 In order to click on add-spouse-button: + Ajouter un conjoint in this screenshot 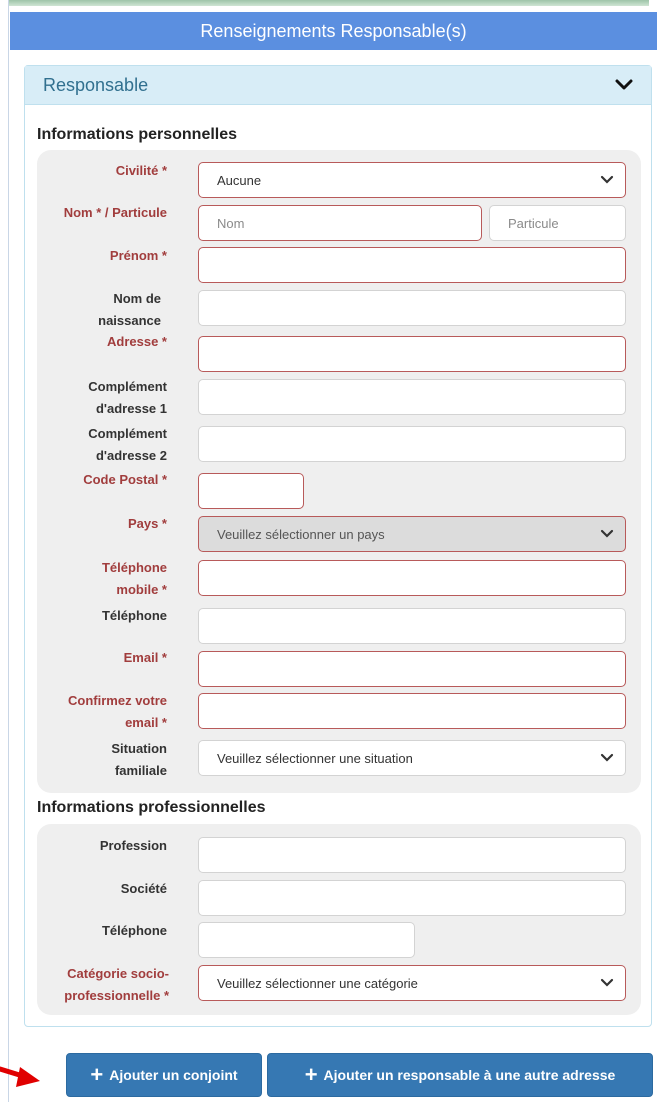, I will do `click(164, 1075)`.